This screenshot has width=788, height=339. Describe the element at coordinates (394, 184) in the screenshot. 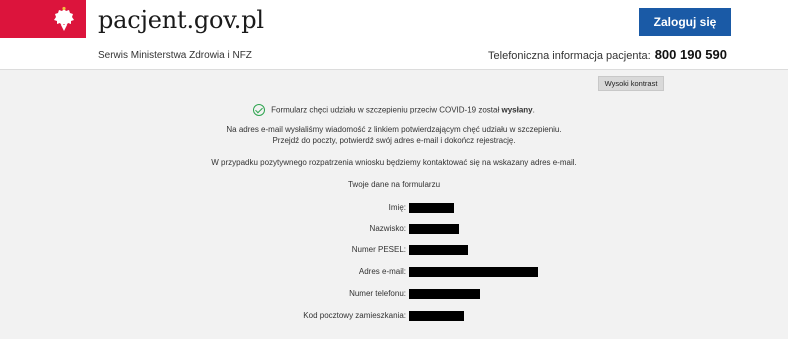

I see `data-title: Twoje dane na formularzu` at that location.